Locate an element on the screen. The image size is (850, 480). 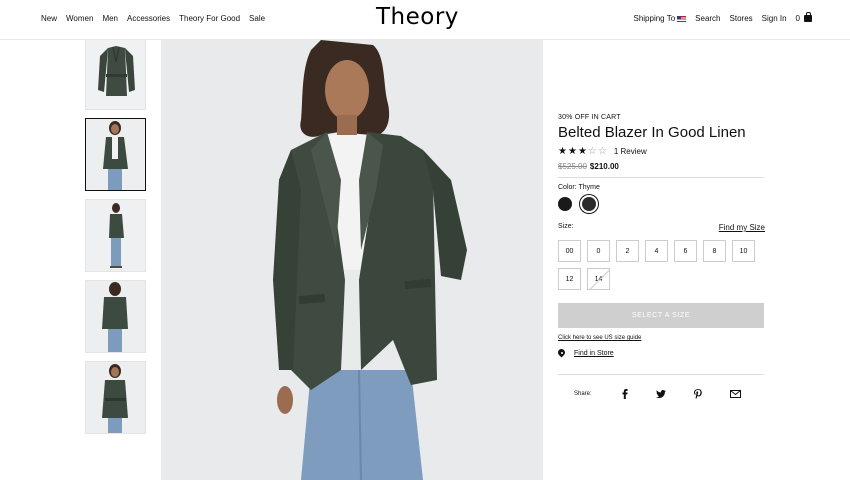
size-option-10: 10 is located at coordinates (743, 251).